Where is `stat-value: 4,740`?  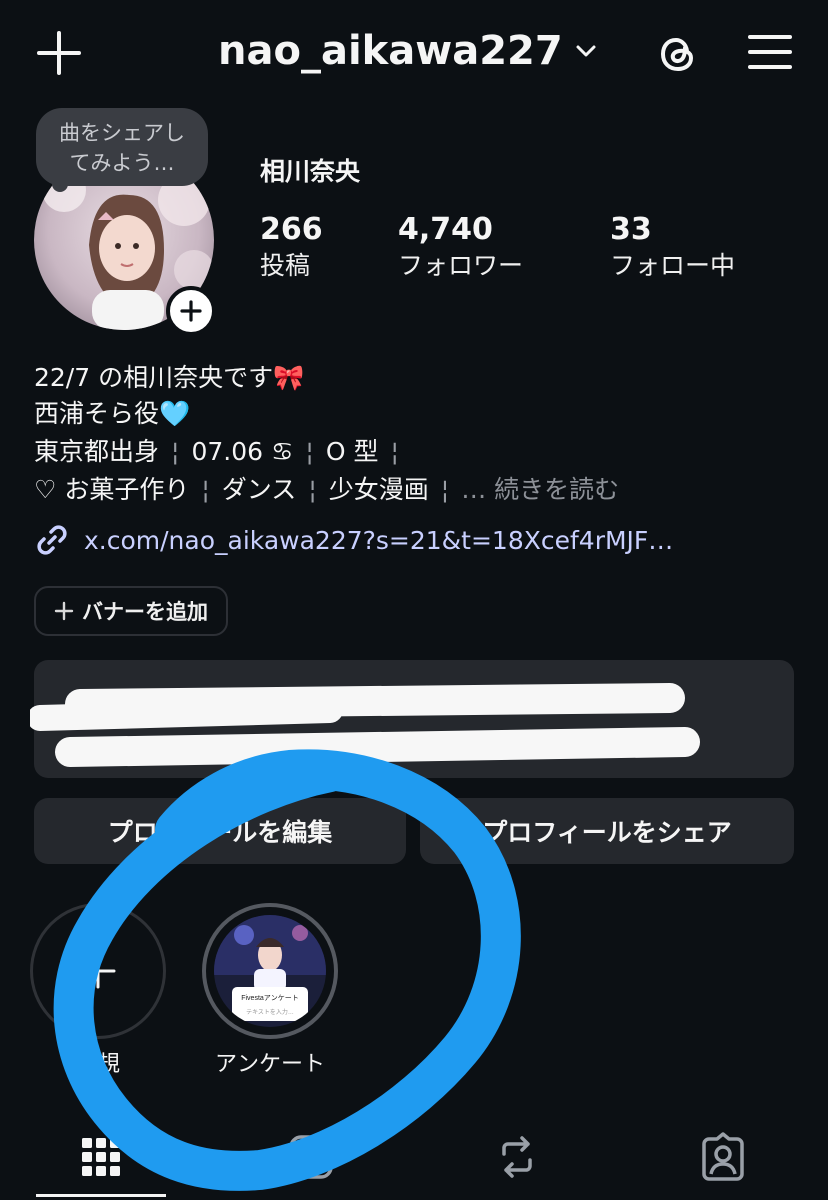
stat-value: 4,740 is located at coordinates (445, 229).